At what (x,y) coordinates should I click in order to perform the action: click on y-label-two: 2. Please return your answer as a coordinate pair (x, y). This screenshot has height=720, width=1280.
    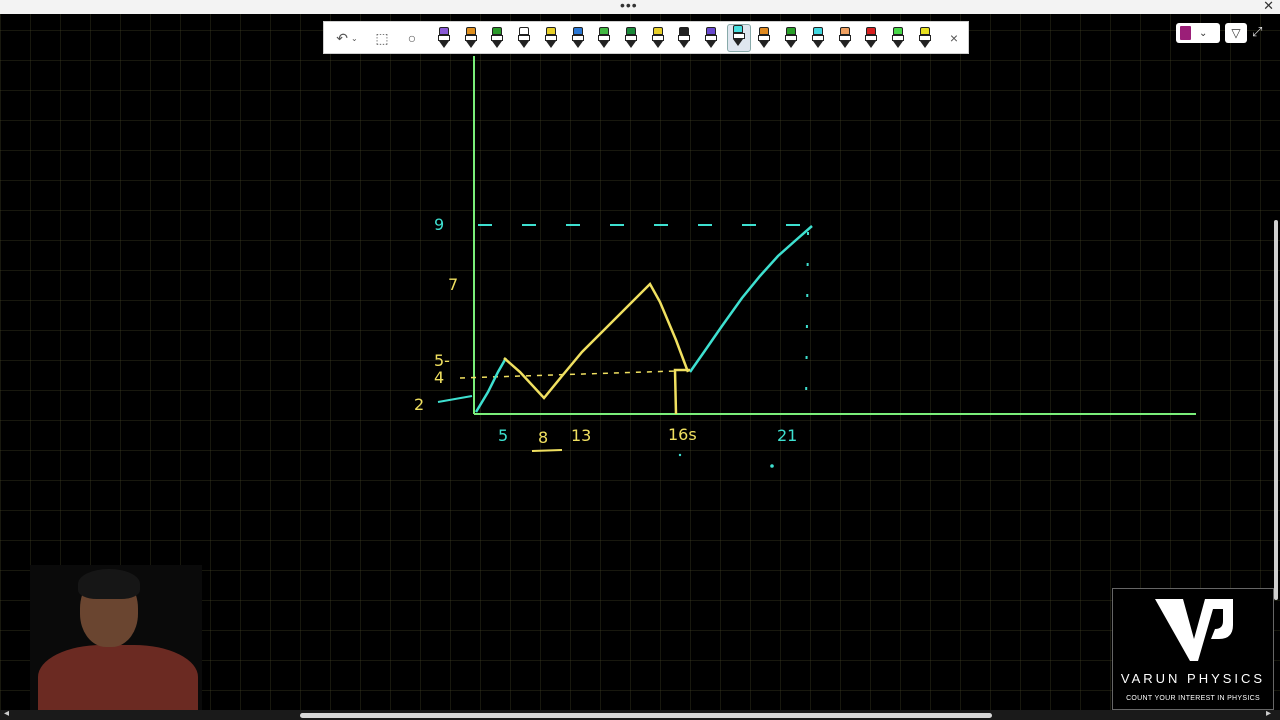
    Looking at the image, I should click on (419, 404).